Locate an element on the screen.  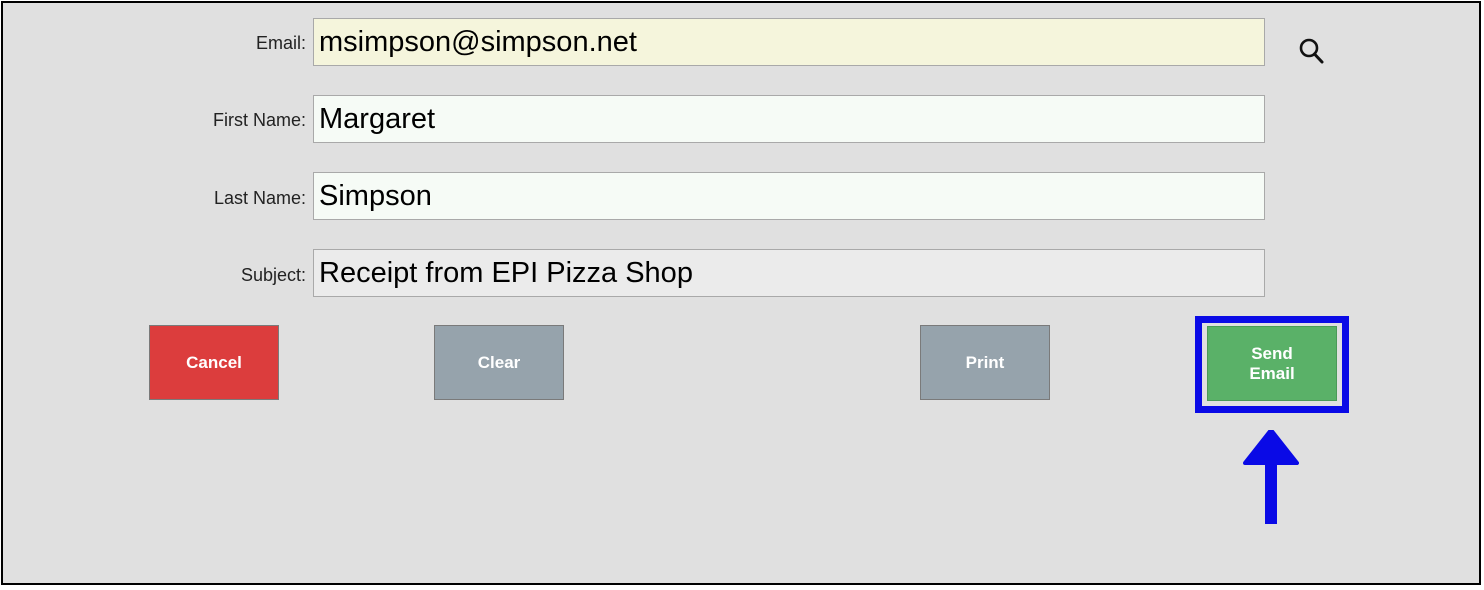
print-button: Print is located at coordinates (985, 362).